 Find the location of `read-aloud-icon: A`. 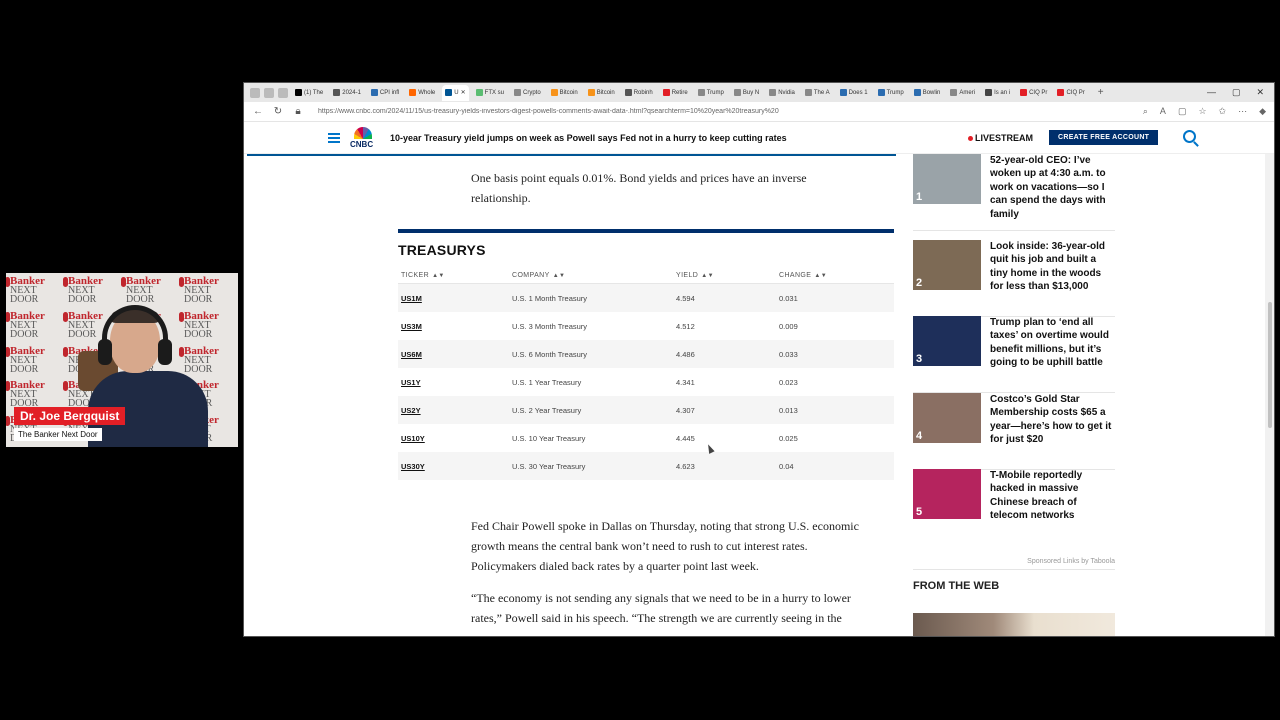

read-aloud-icon: A is located at coordinates (1163, 111).